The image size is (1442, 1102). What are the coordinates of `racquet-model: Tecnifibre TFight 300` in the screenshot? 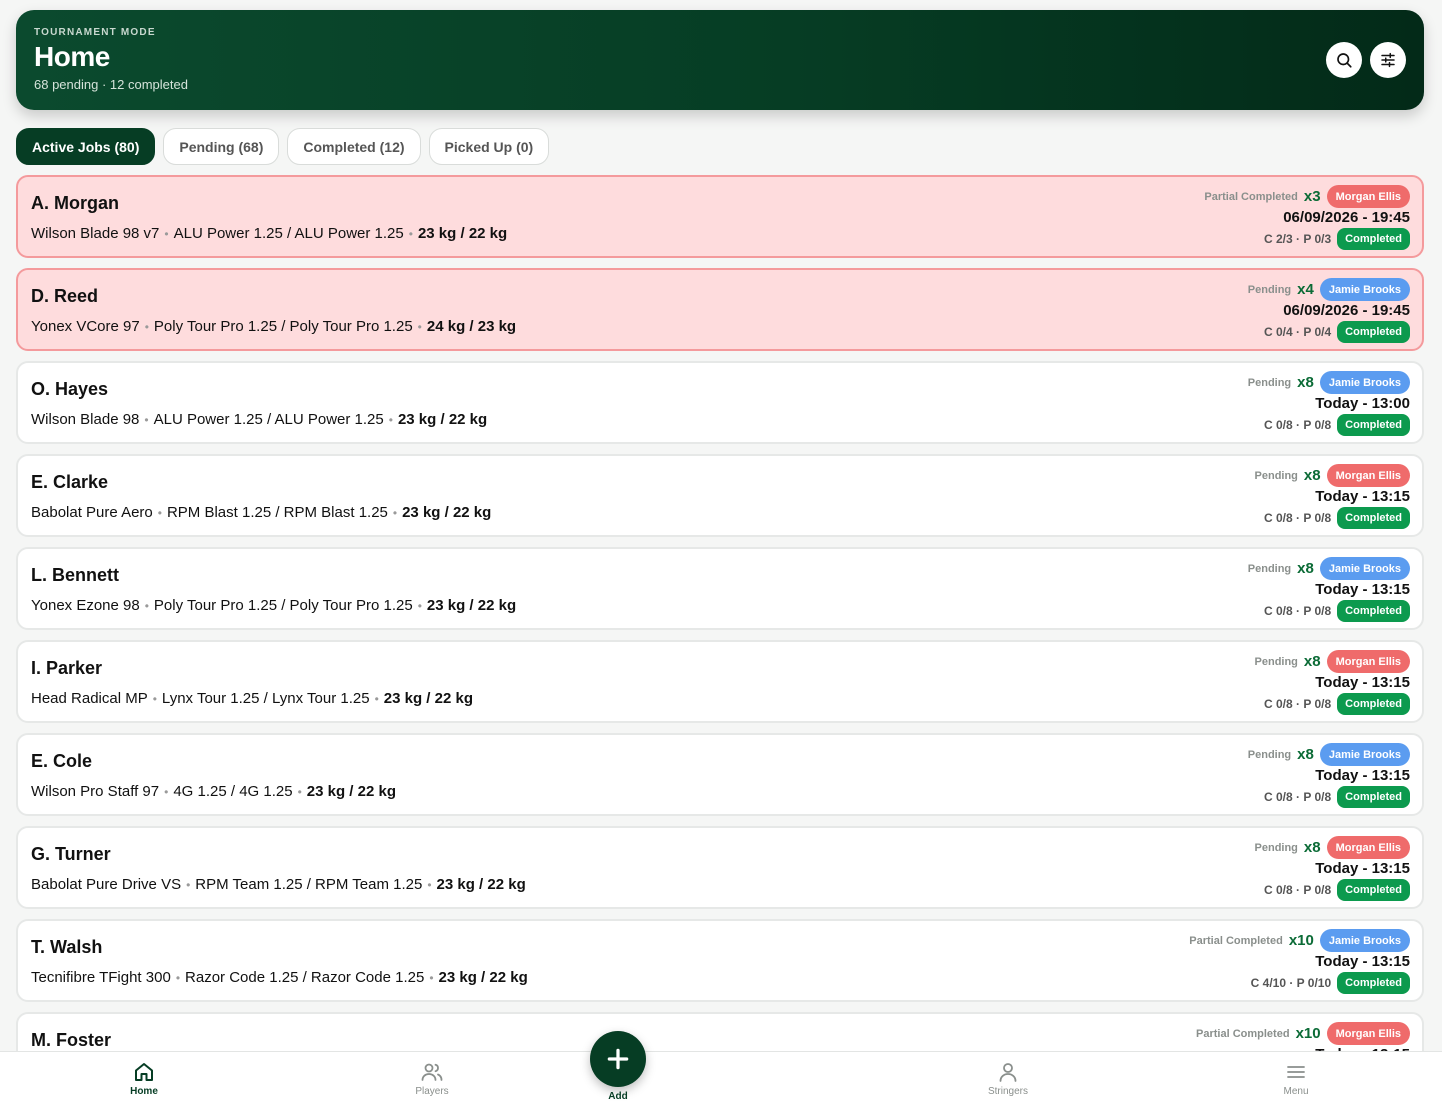 It's located at (101, 977).